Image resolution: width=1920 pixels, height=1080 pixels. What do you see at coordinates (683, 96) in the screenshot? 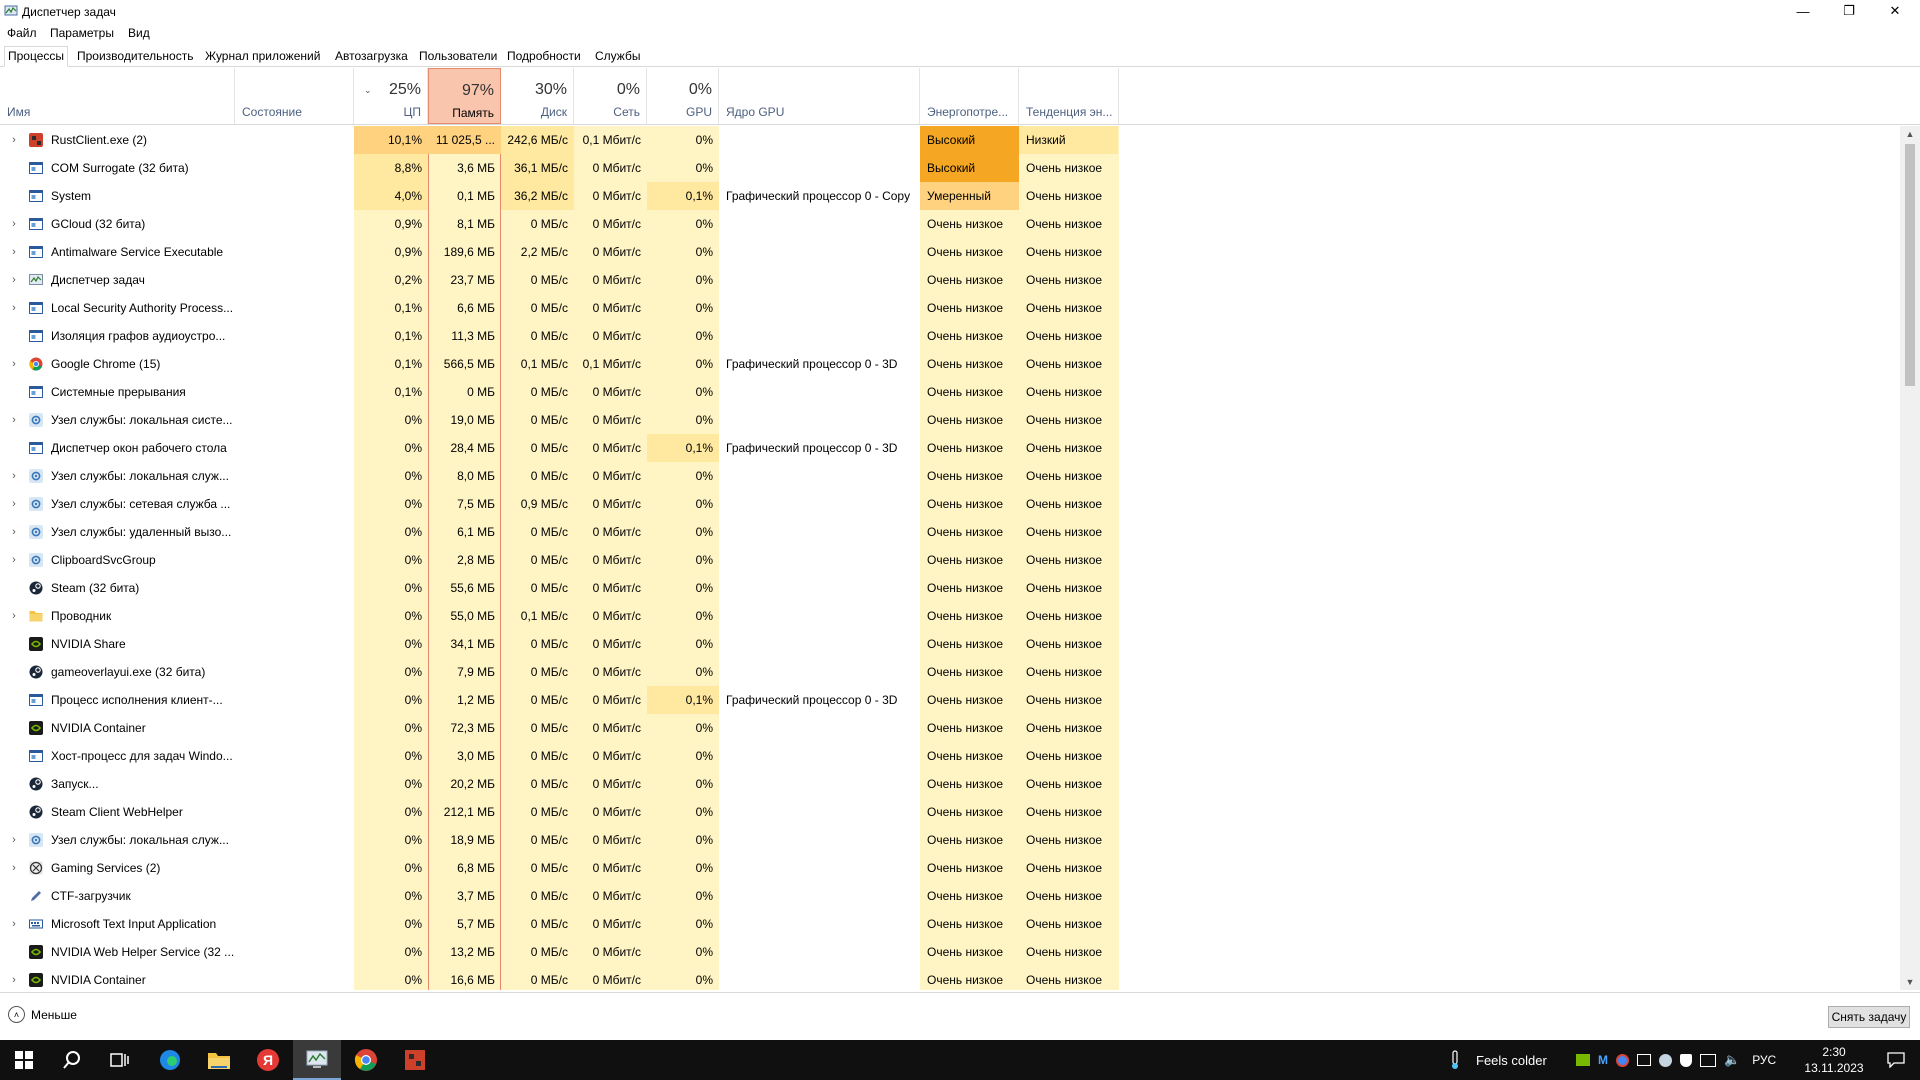
I see `column-gpu: 0% GPU` at bounding box center [683, 96].